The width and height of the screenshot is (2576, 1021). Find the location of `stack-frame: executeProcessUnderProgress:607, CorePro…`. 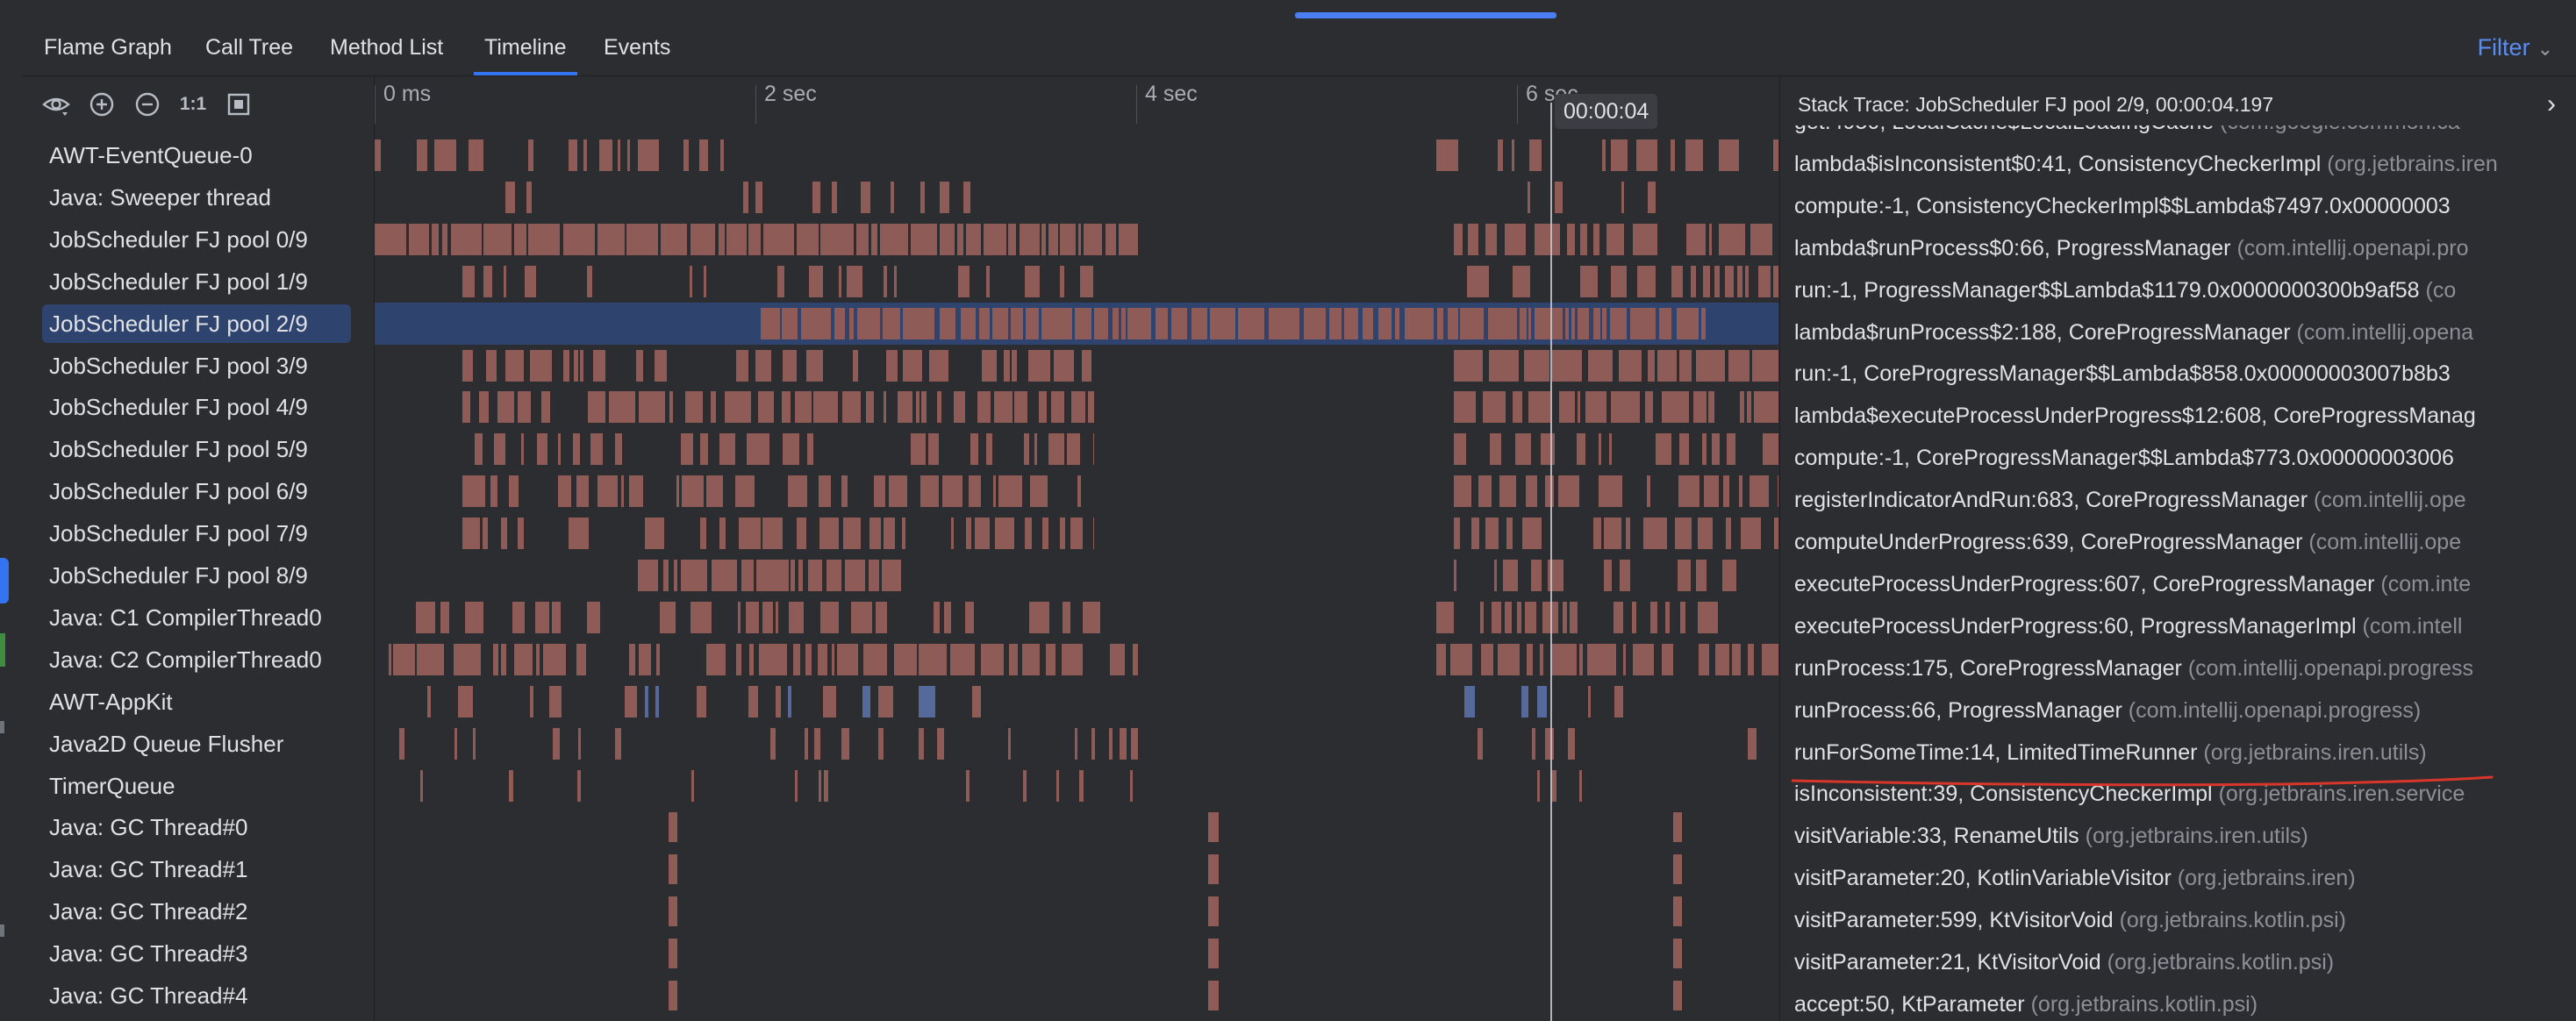

stack-frame: executeProcessUnderProgress:607, CorePro… is located at coordinates (2132, 584).